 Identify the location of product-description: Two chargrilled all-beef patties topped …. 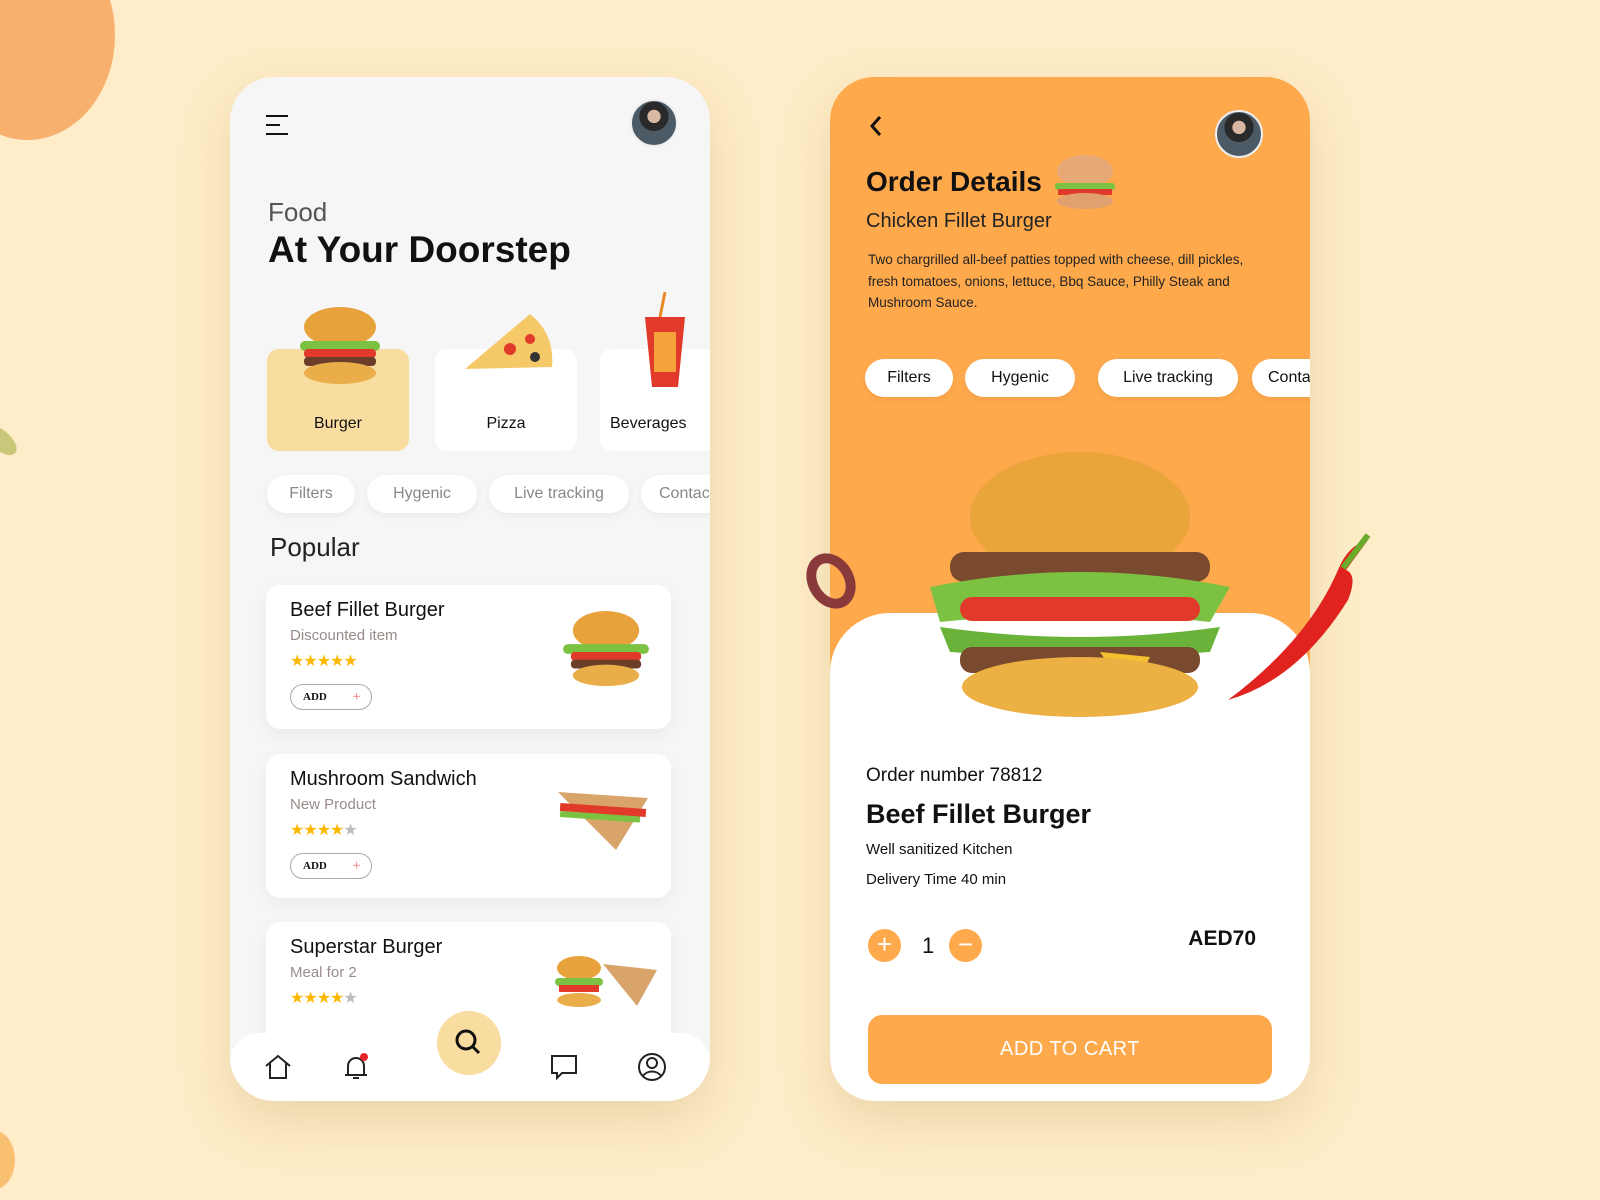
(1056, 281).